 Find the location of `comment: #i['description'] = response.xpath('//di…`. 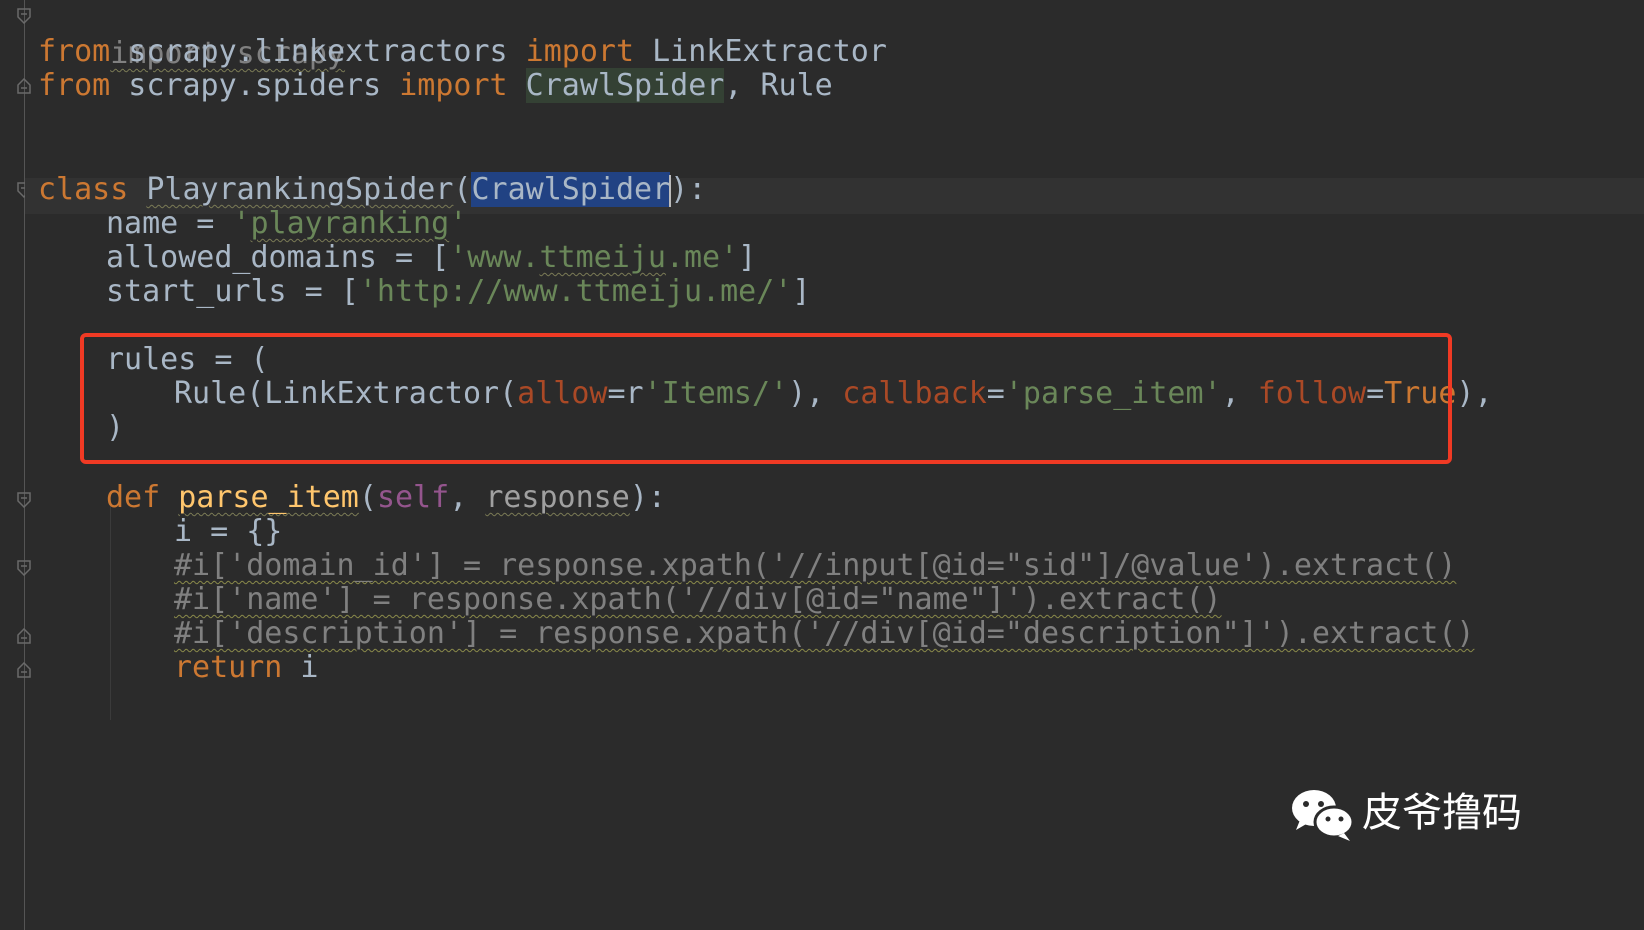

comment: #i['description'] = response.xpath('//di… is located at coordinates (824, 633).